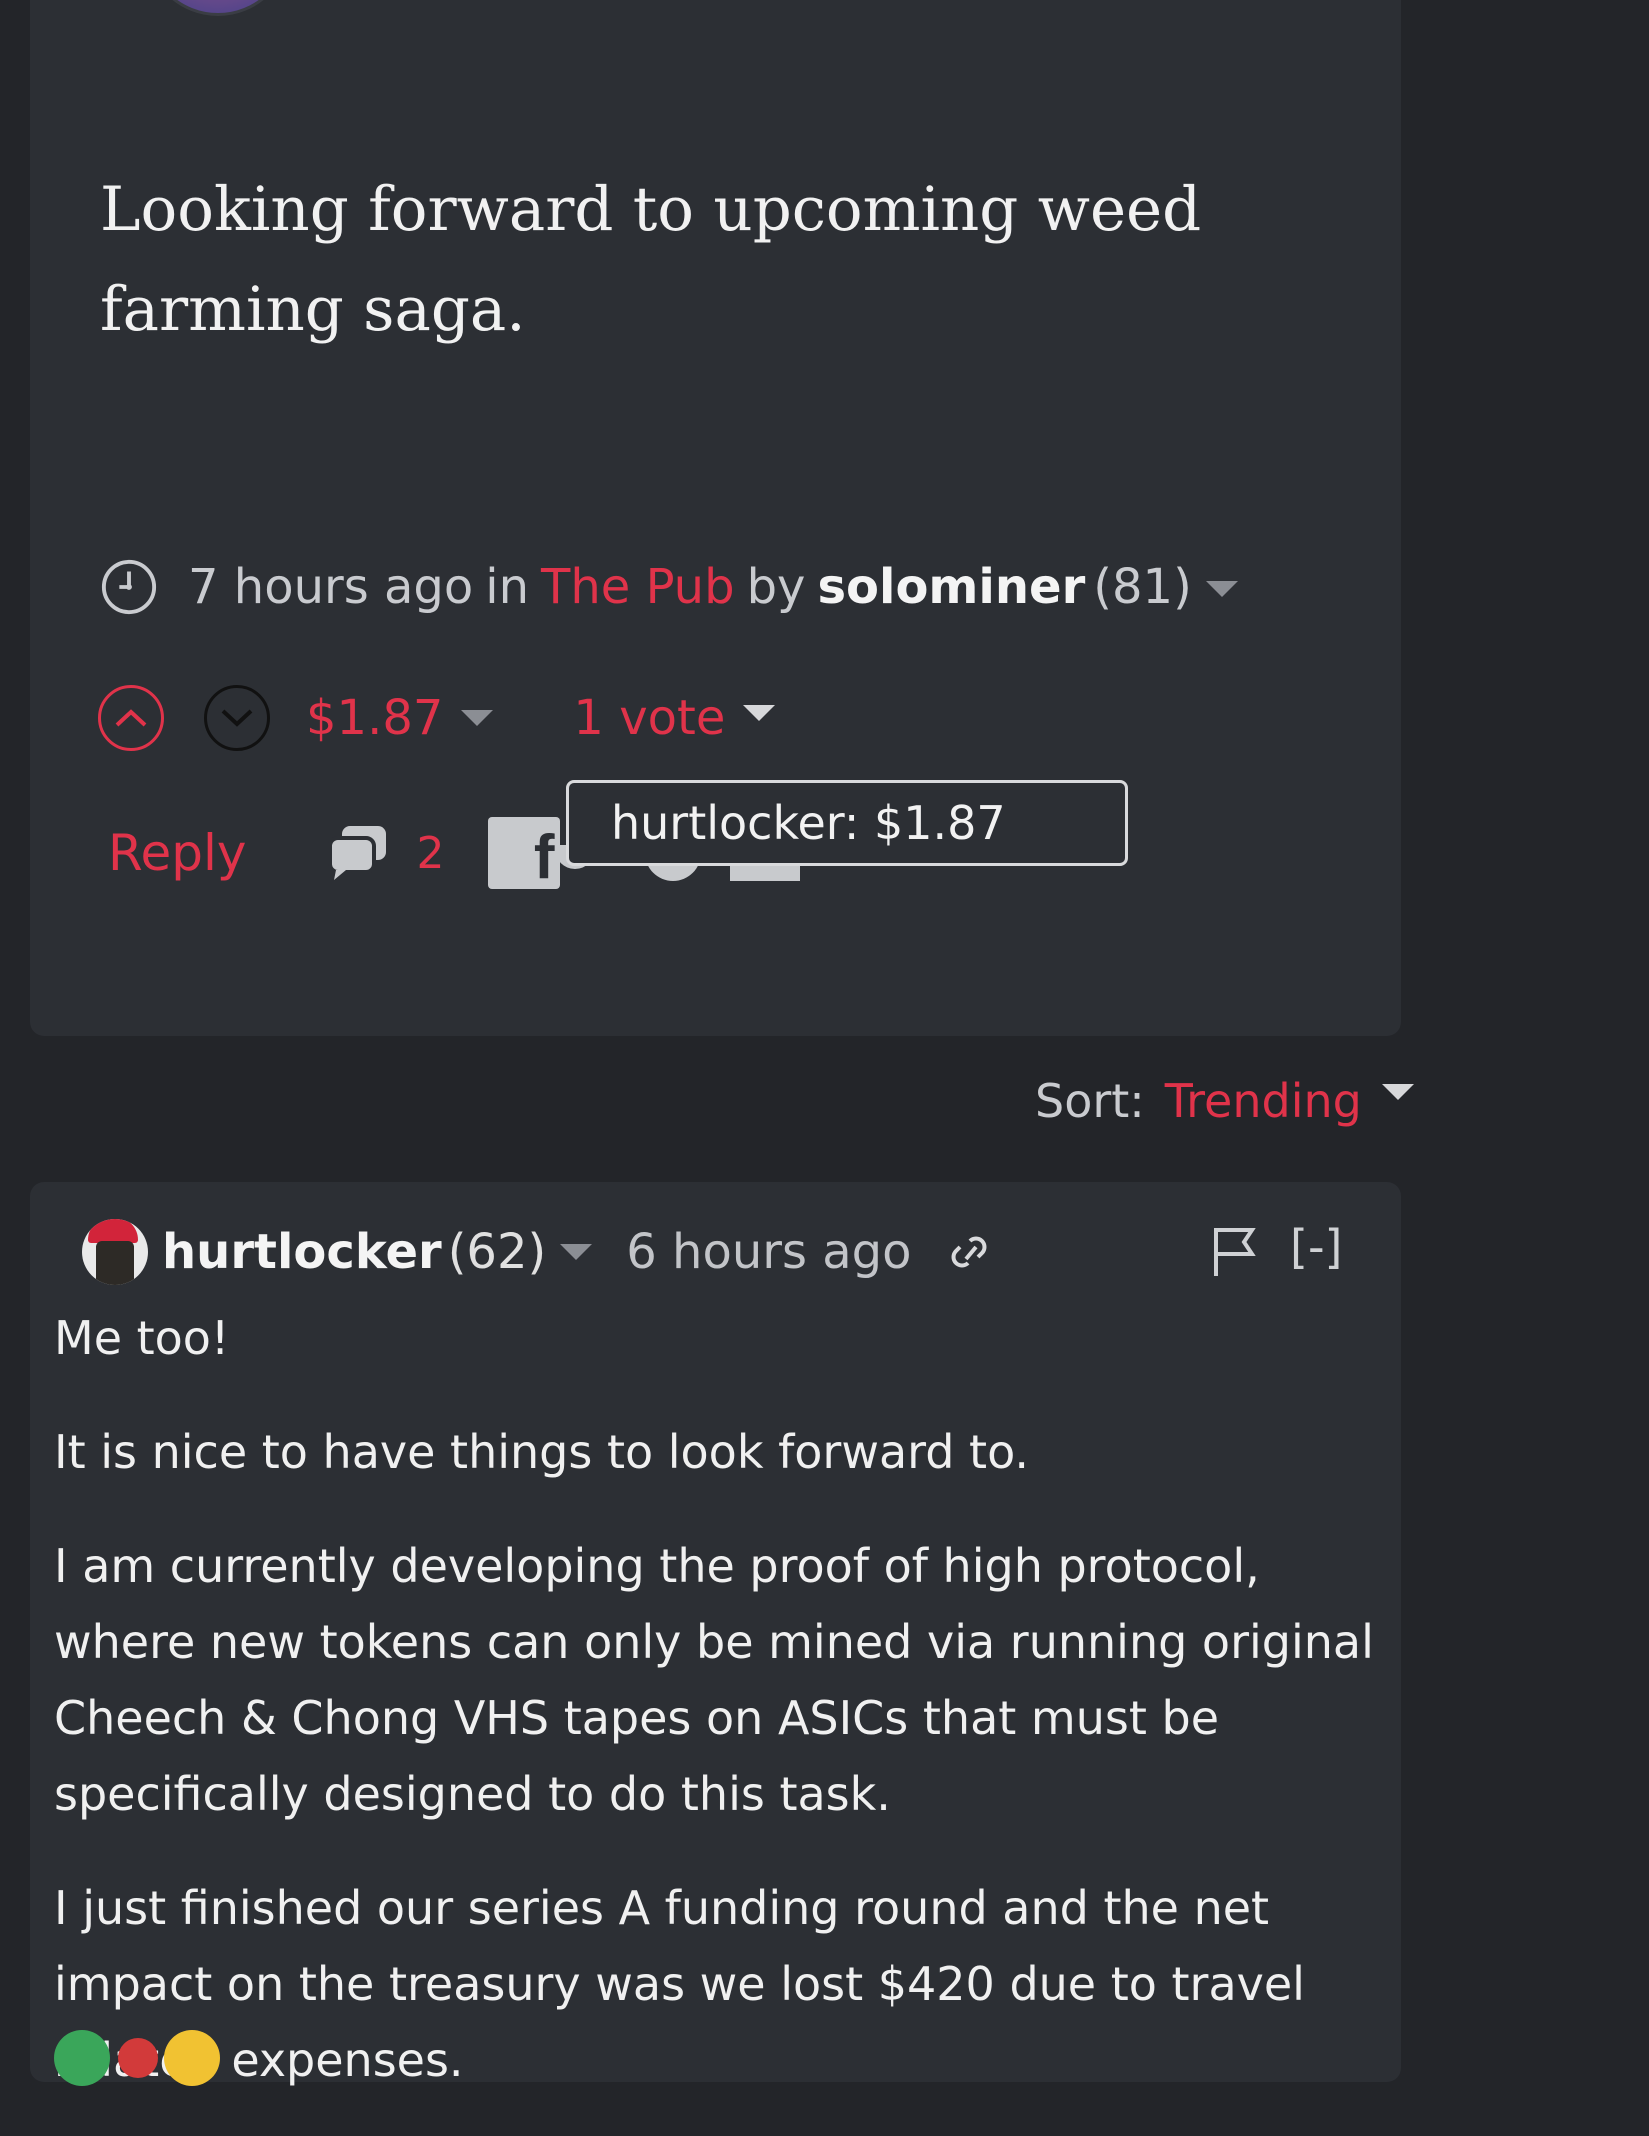 This screenshot has width=1649, height=2136. What do you see at coordinates (847, 823) in the screenshot?
I see `voter-tooltip: hurtlocker: $1.87` at bounding box center [847, 823].